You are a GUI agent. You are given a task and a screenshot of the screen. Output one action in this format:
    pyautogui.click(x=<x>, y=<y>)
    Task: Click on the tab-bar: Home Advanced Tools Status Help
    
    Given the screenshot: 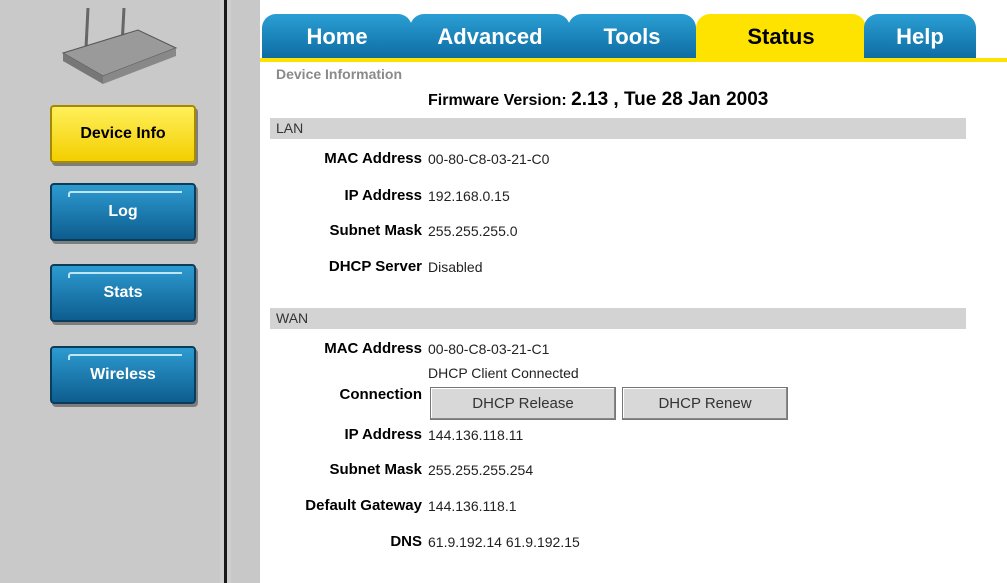 What is the action you would take?
    pyautogui.click(x=633, y=37)
    